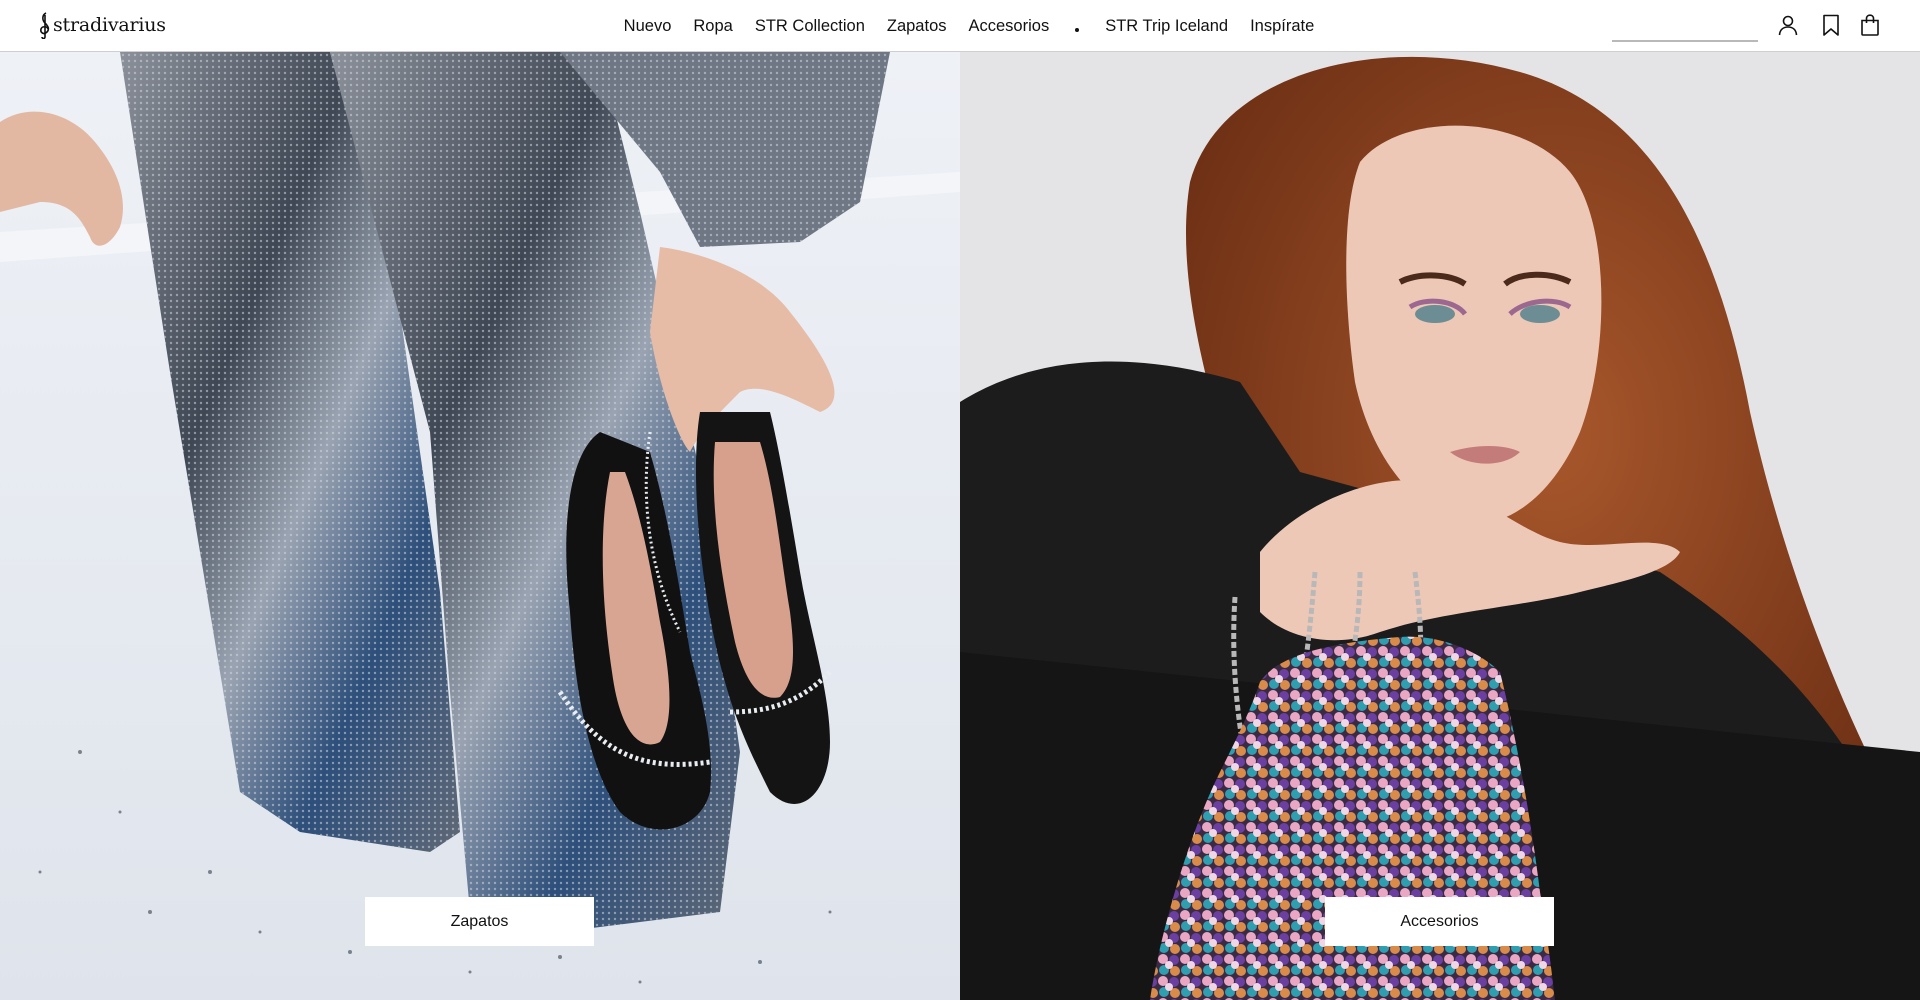 This screenshot has width=1920, height=1000. Describe the element at coordinates (1166, 26) in the screenshot. I see `nav-item-str-trip-iceland: STR Trip Iceland` at that location.